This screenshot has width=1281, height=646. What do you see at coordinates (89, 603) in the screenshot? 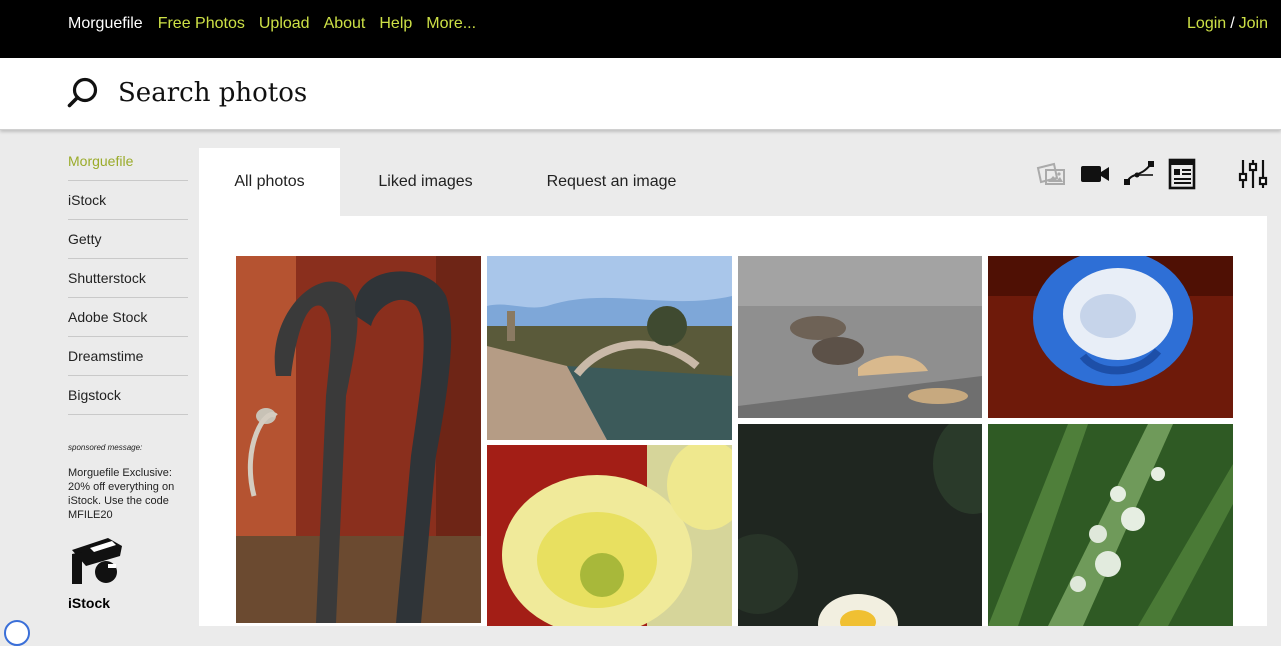
I see `istock-brand-name: iStock` at bounding box center [89, 603].